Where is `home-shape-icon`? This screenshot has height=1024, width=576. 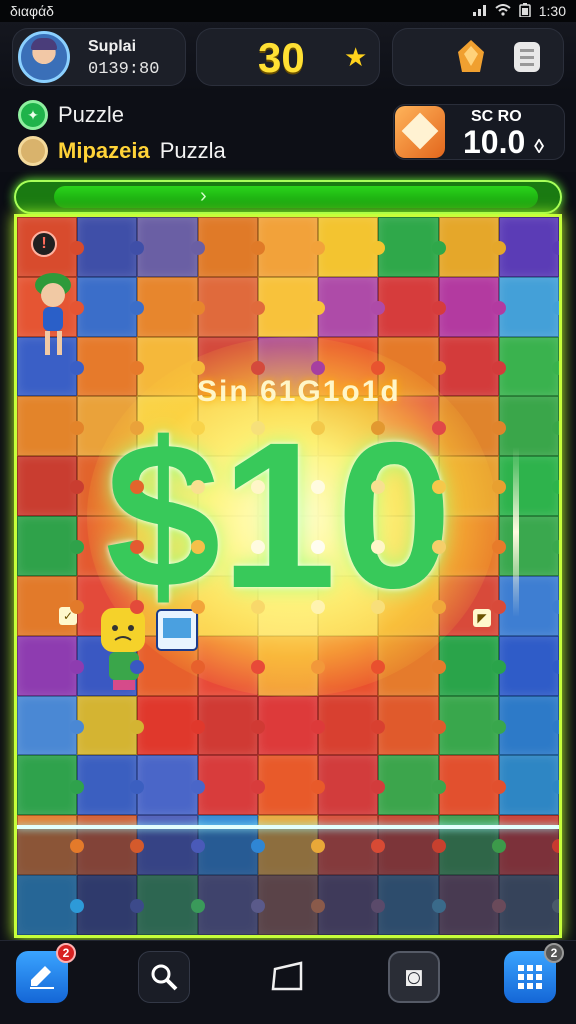 home-shape-icon is located at coordinates (287, 976).